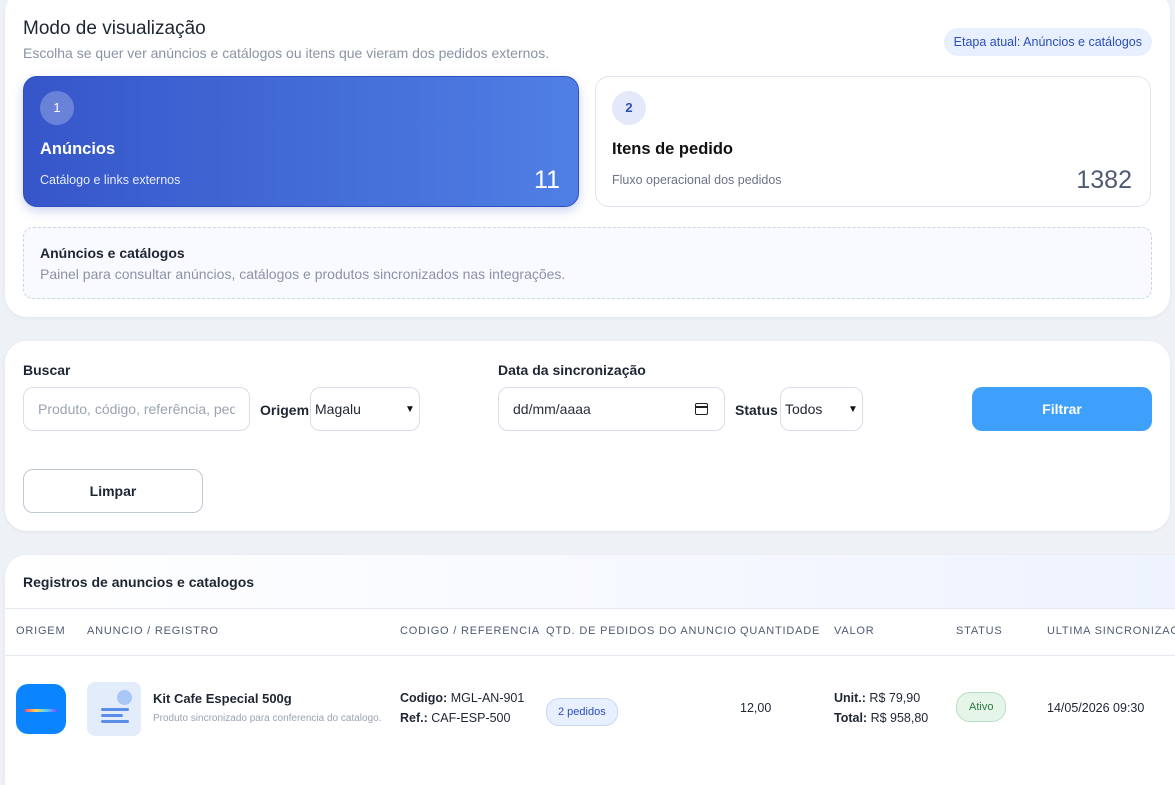 The width and height of the screenshot is (1175, 785). I want to click on total-label: Total:, so click(851, 718).